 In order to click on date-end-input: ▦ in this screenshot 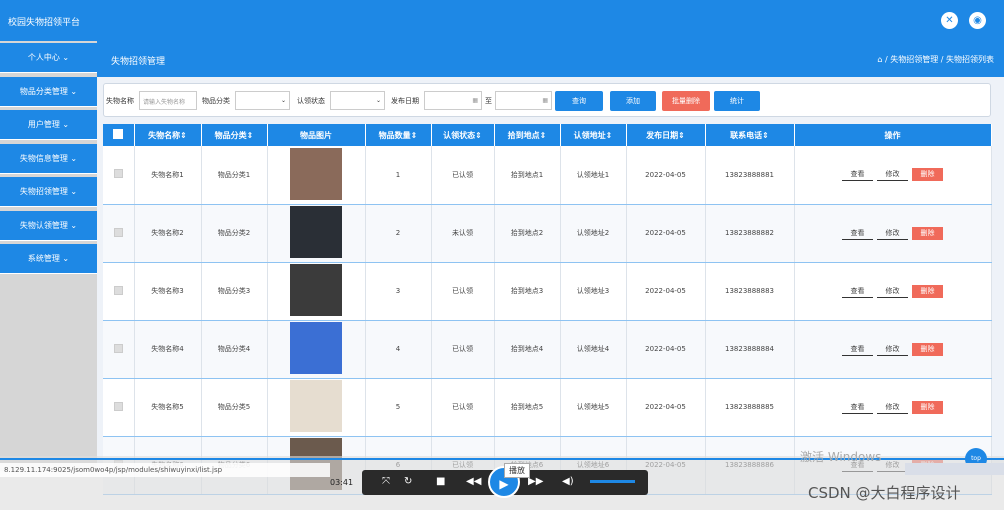, I will do `click(523, 100)`.